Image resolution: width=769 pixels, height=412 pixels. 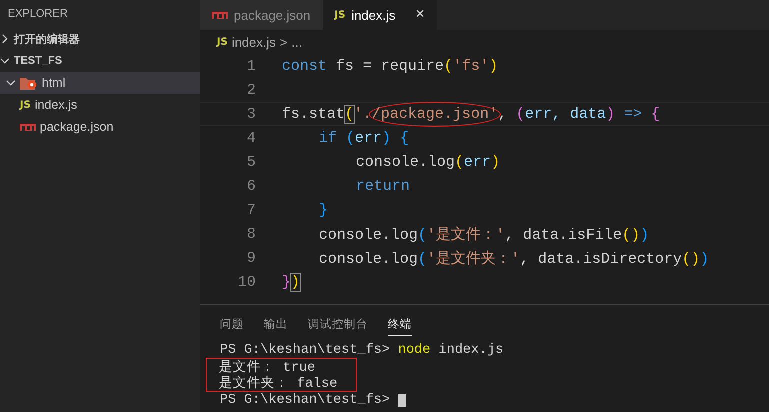 What do you see at coordinates (338, 326) in the screenshot?
I see `panel-tab: 调试控制台` at bounding box center [338, 326].